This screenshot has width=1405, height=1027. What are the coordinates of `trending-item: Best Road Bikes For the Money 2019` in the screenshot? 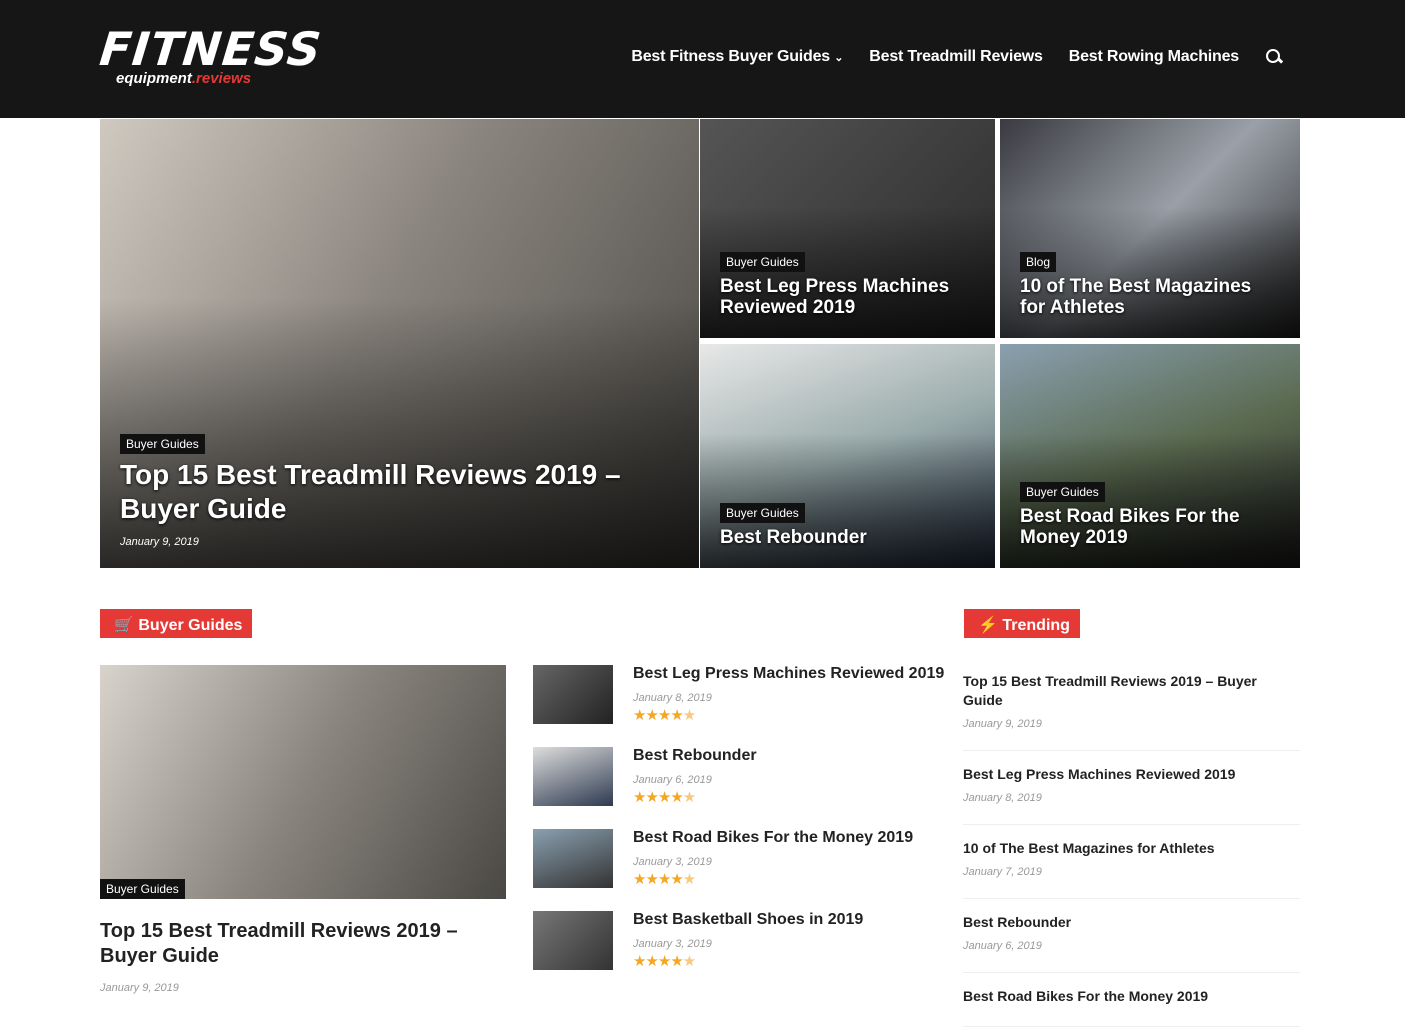 It's located at (1131, 1007).